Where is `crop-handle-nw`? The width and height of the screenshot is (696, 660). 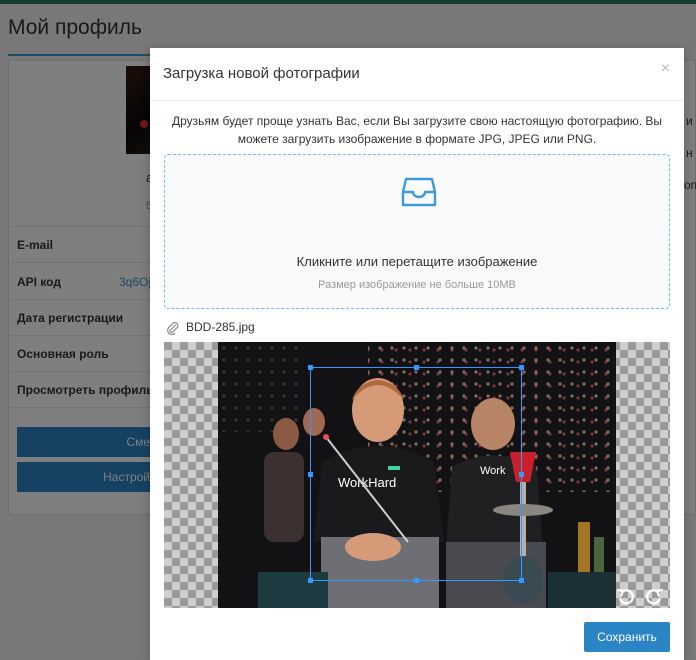
crop-handle-nw is located at coordinates (310, 367).